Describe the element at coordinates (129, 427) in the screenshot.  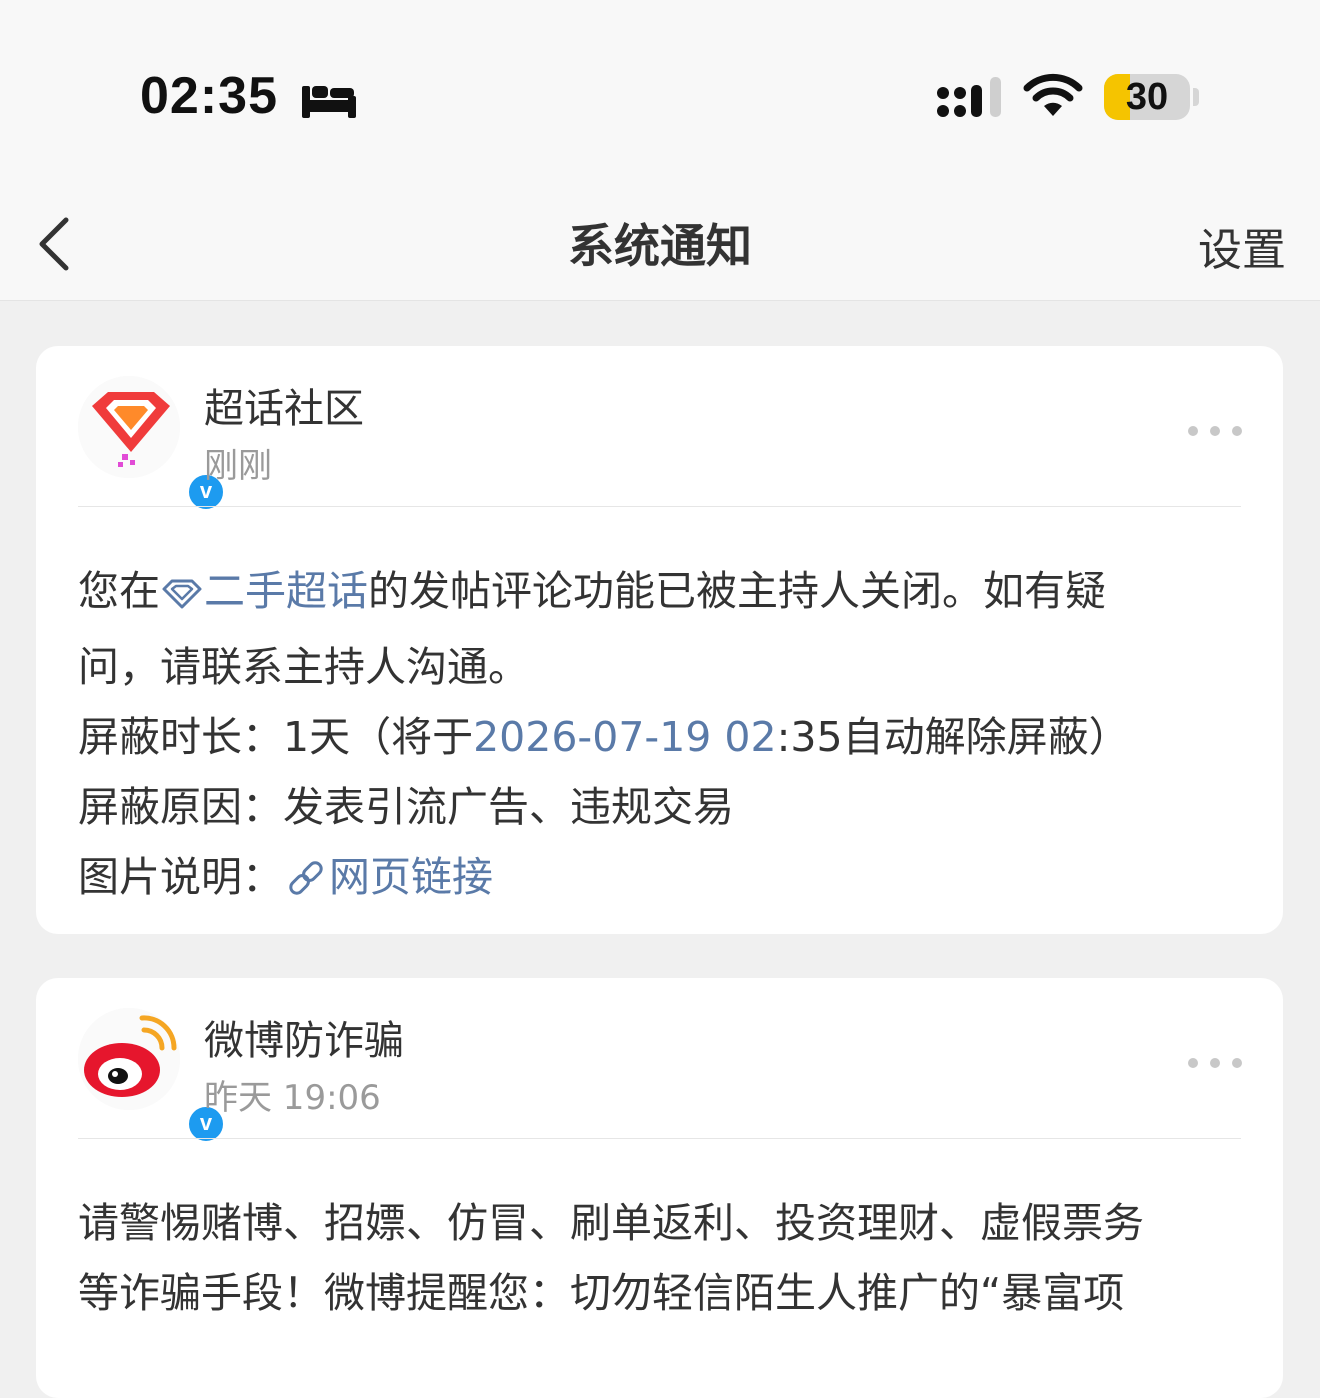
I see `super-topic-logo-icon` at that location.